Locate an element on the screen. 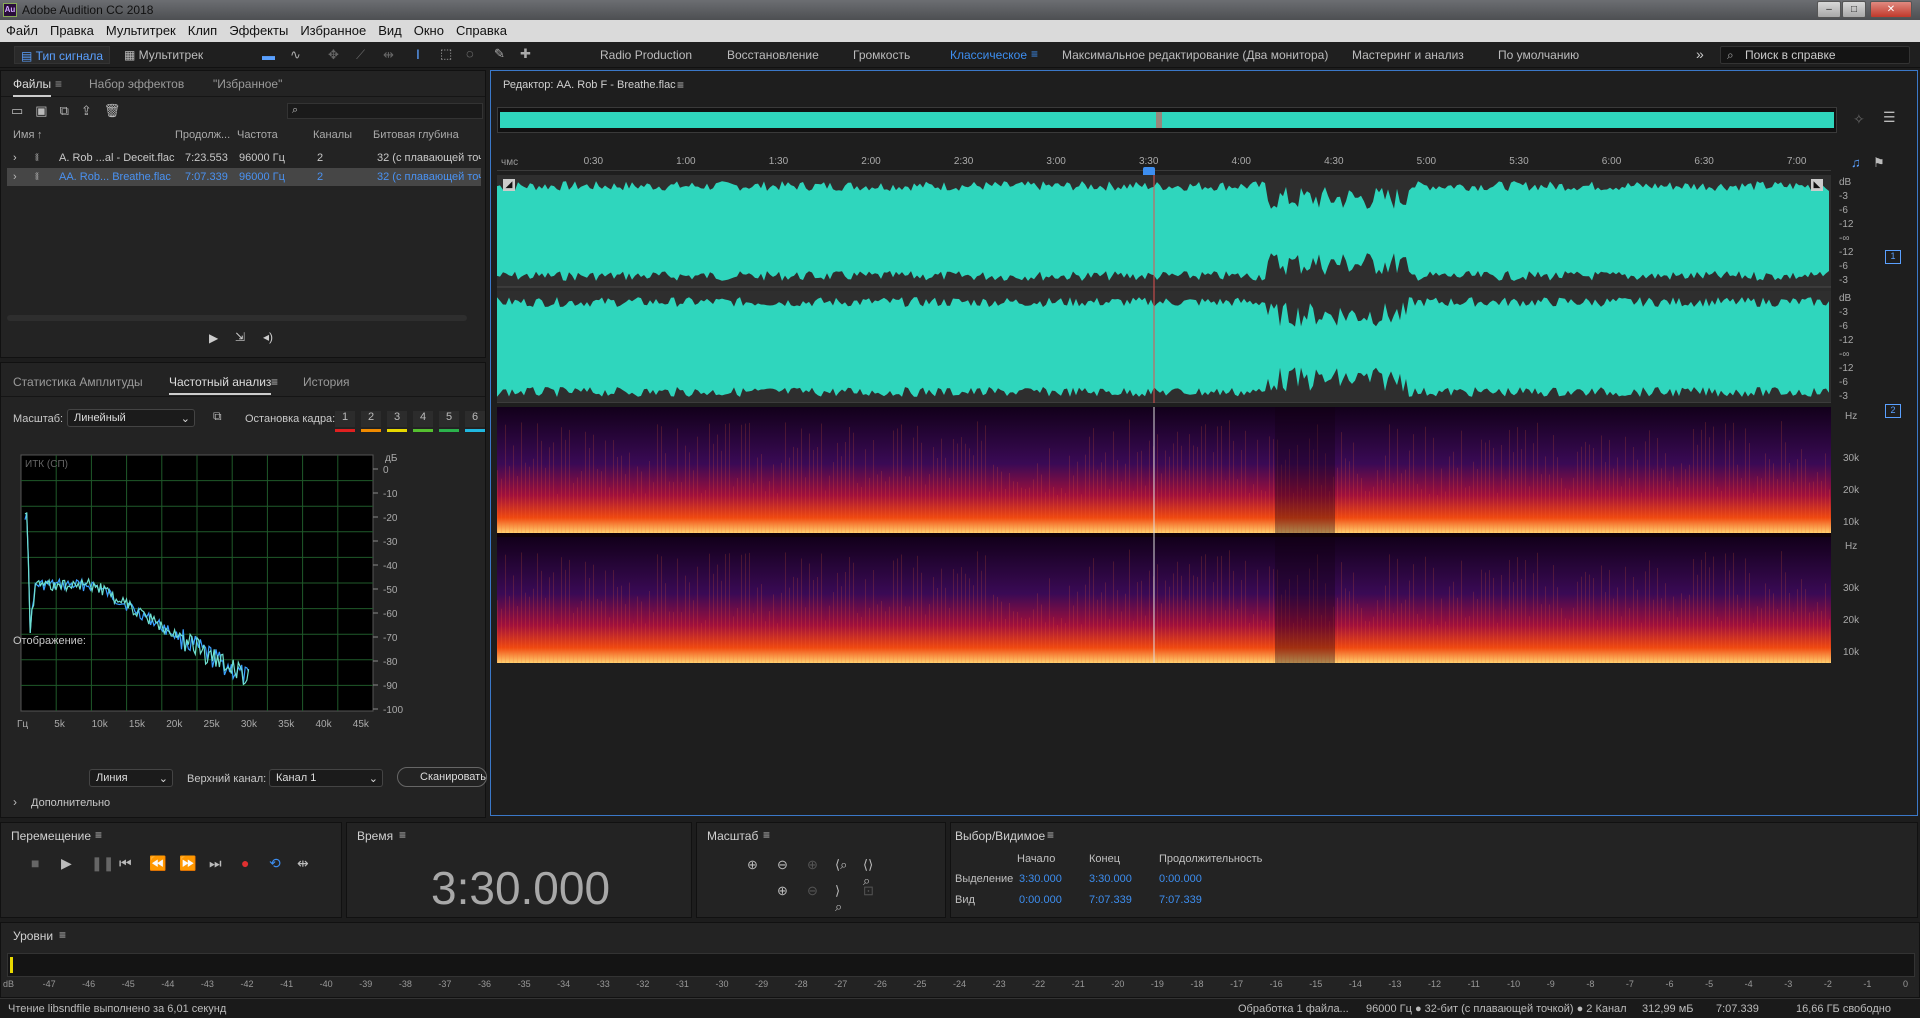 The height and width of the screenshot is (1018, 1920). maximize-button: □ is located at coordinates (1854, 9).